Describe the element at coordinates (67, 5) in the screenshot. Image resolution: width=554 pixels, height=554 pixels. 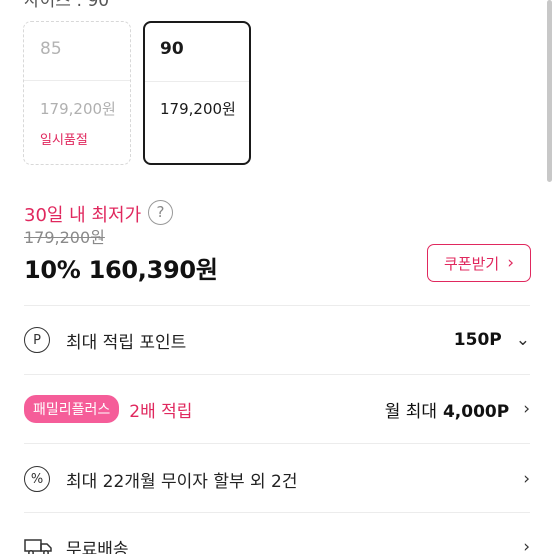
I see `size-selection-header: 사이즈 : 90` at that location.